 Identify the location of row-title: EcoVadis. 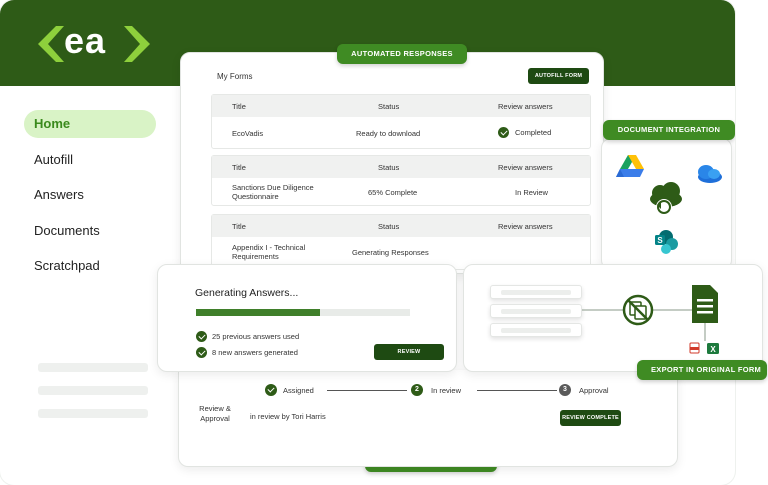
(248, 133).